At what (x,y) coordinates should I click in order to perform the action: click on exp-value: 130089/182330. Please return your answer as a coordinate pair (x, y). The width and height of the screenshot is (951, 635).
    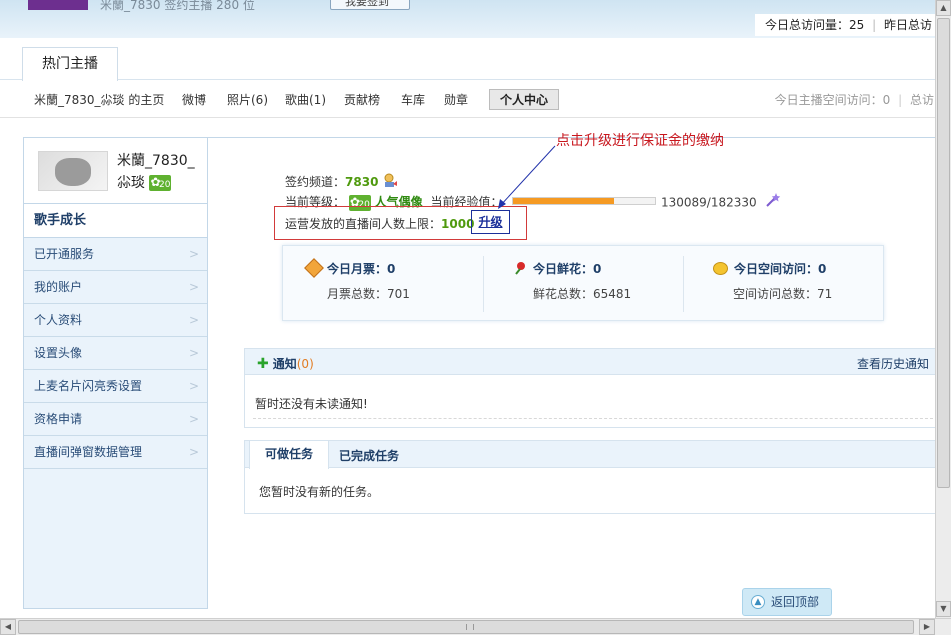
    Looking at the image, I should click on (721, 201).